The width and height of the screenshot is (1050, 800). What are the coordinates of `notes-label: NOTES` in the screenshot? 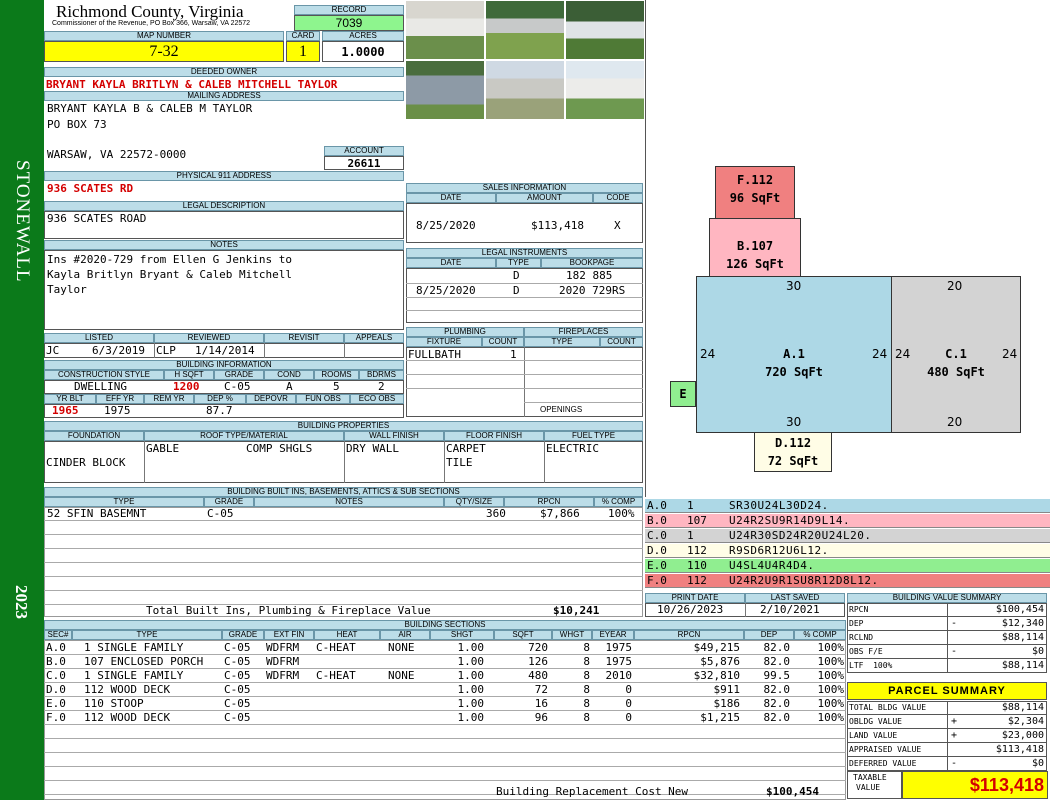 It's located at (224, 245).